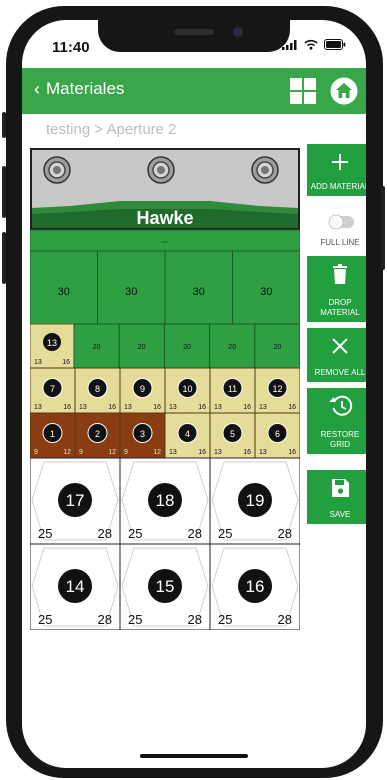  What do you see at coordinates (187, 434) in the screenshot?
I see `badge-number: 4` at bounding box center [187, 434].